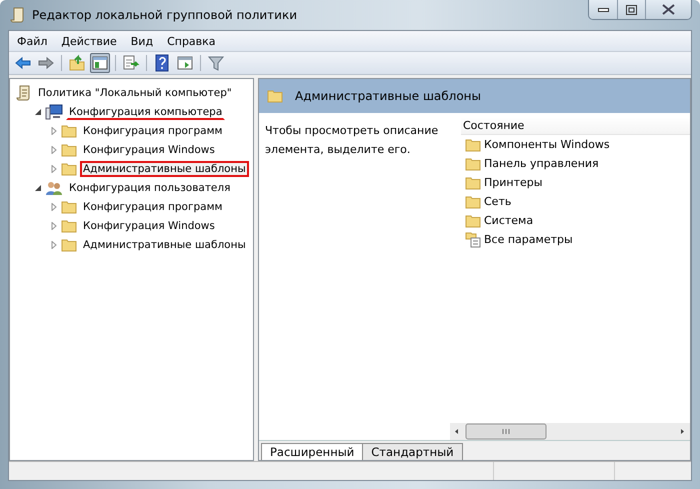 The width and height of the screenshot is (700, 489). I want to click on view-tab: Стандартный, so click(412, 451).